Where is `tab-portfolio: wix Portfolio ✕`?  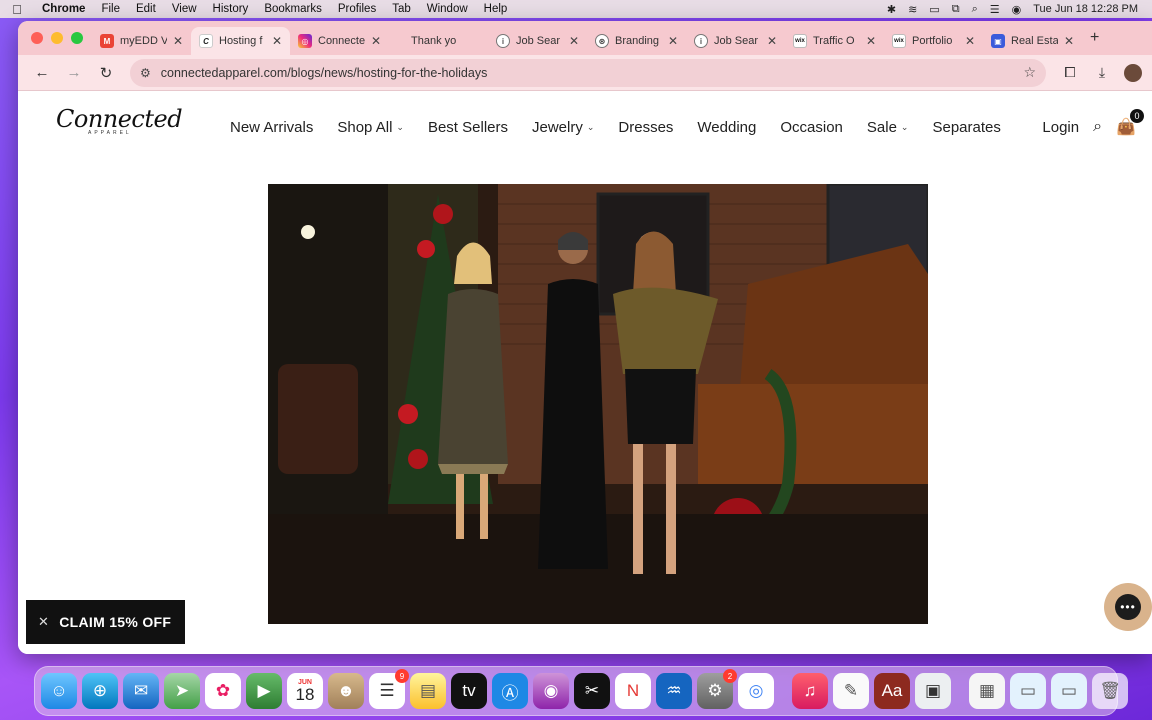 tab-portfolio: wix Portfolio ✕ is located at coordinates (933, 41).